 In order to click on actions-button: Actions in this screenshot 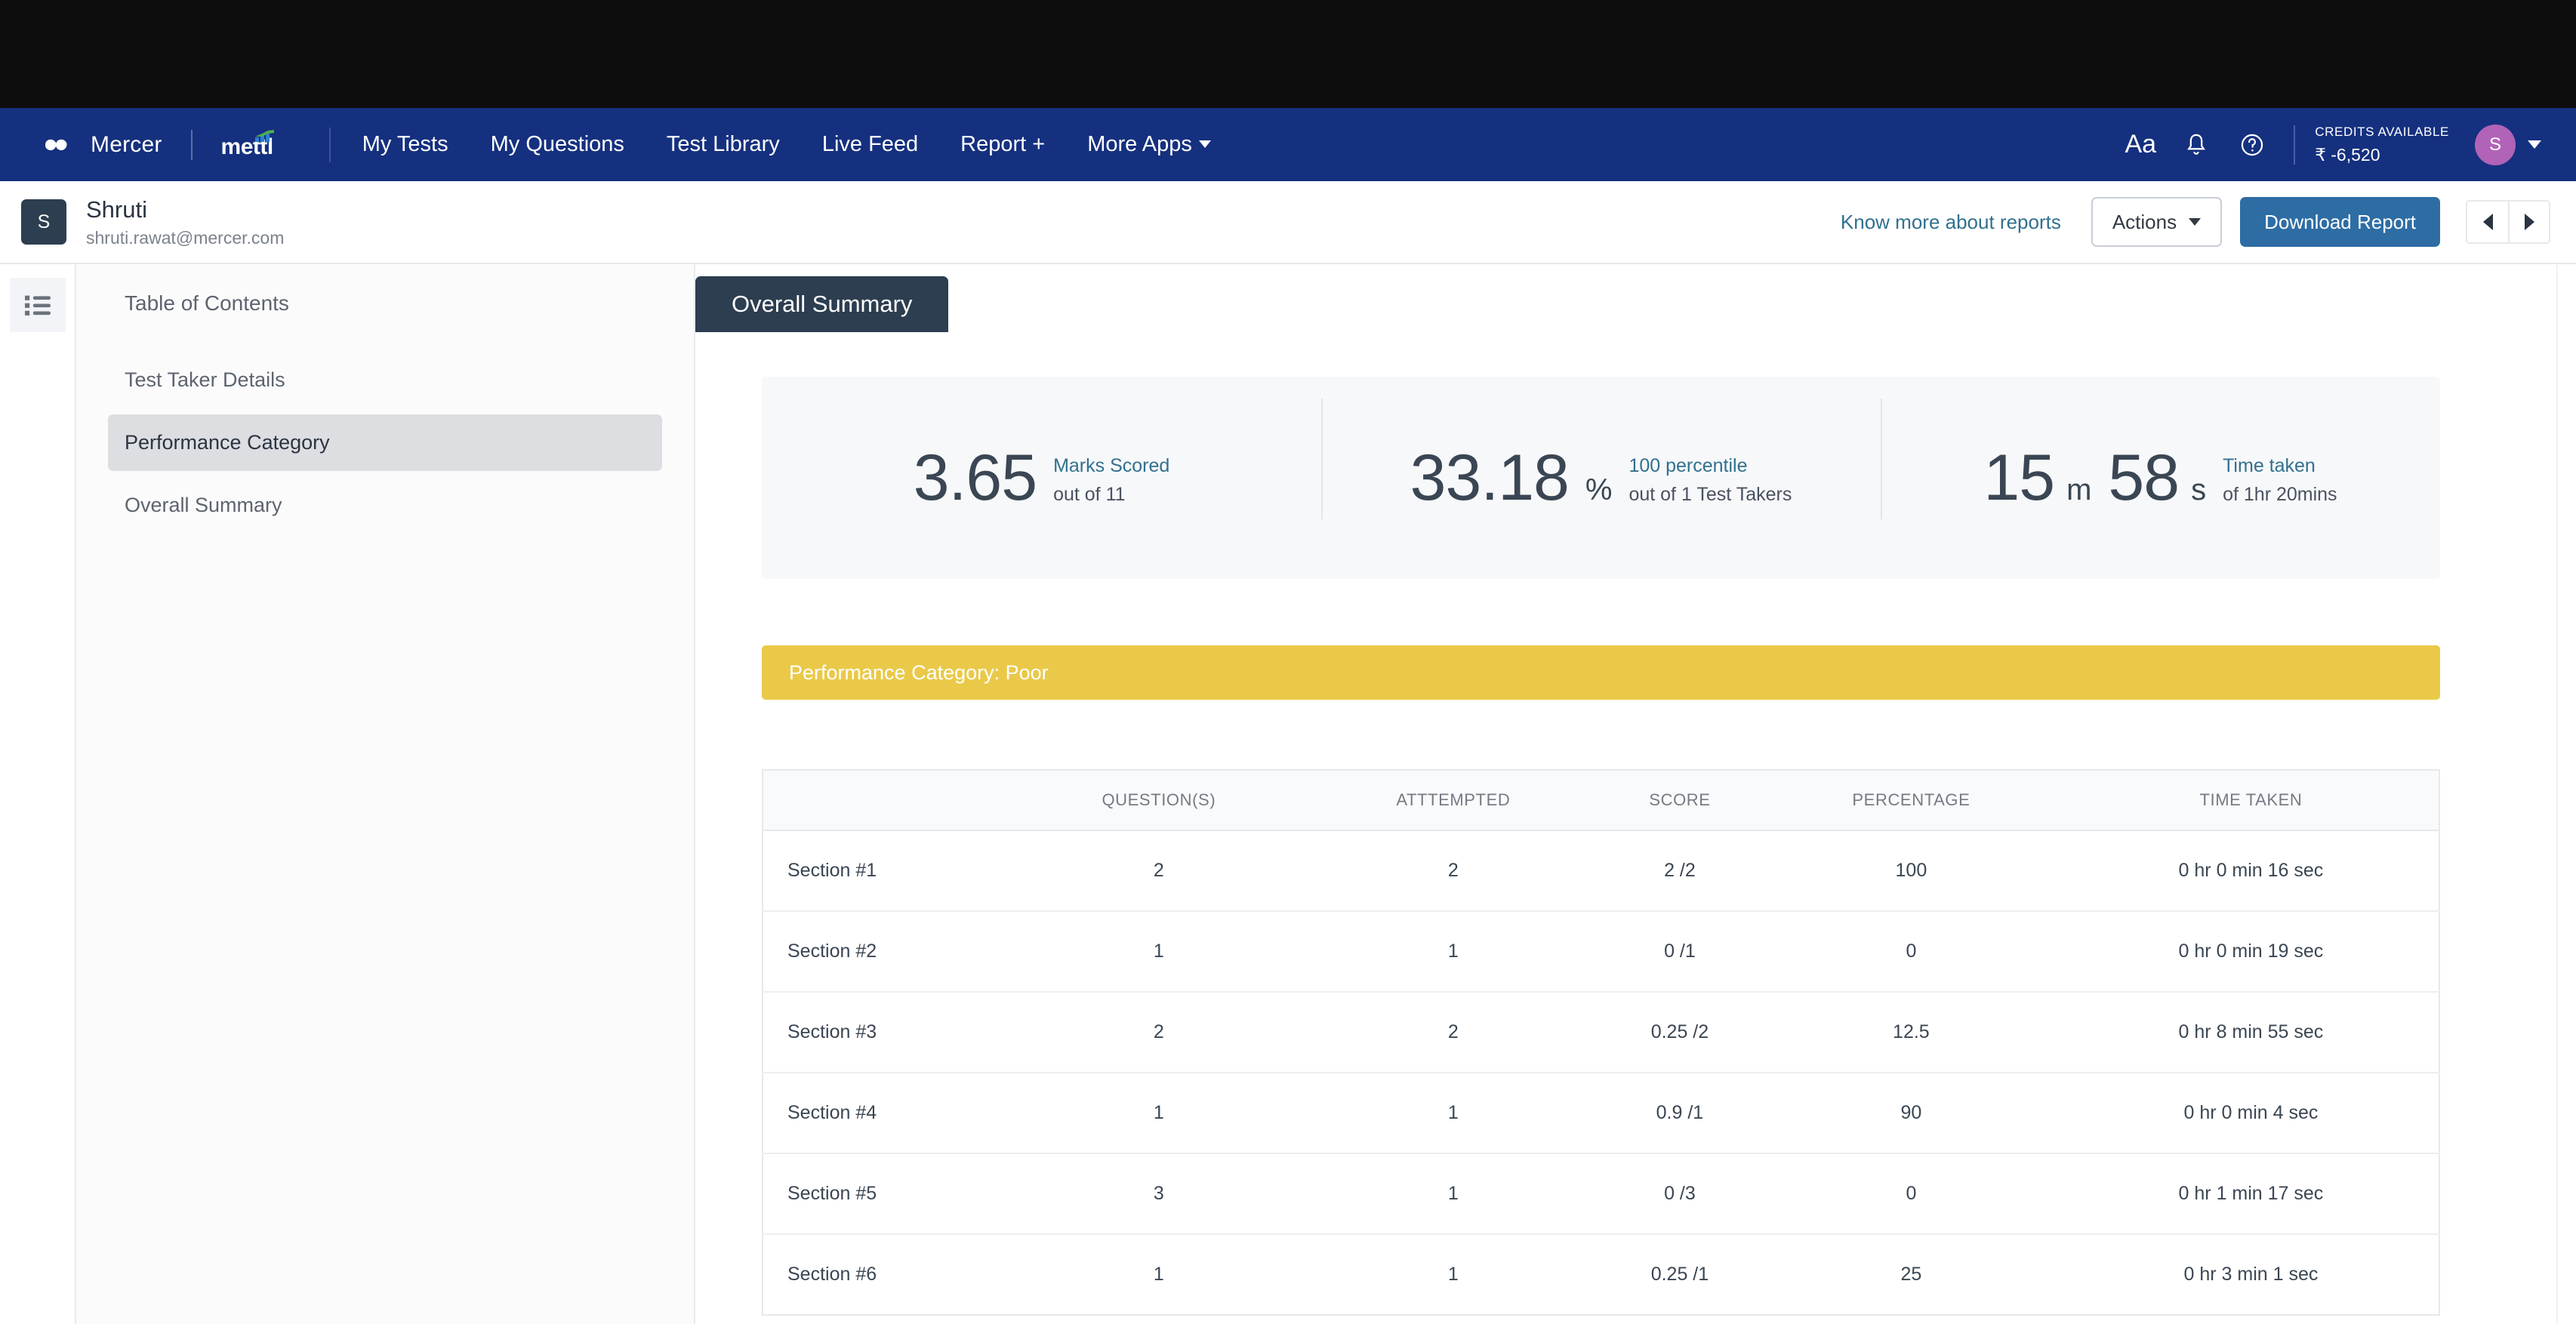, I will do `click(2157, 222)`.